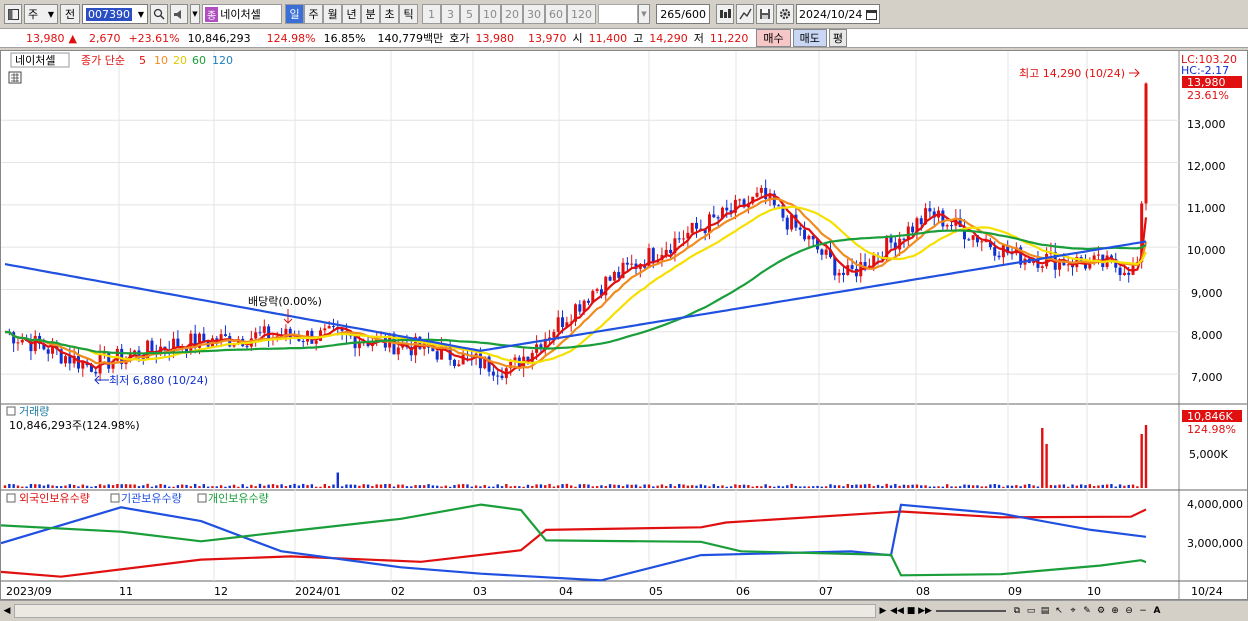 The height and width of the screenshot is (621, 1248). What do you see at coordinates (450, 14) in the screenshot?
I see `interval-3: 3` at bounding box center [450, 14].